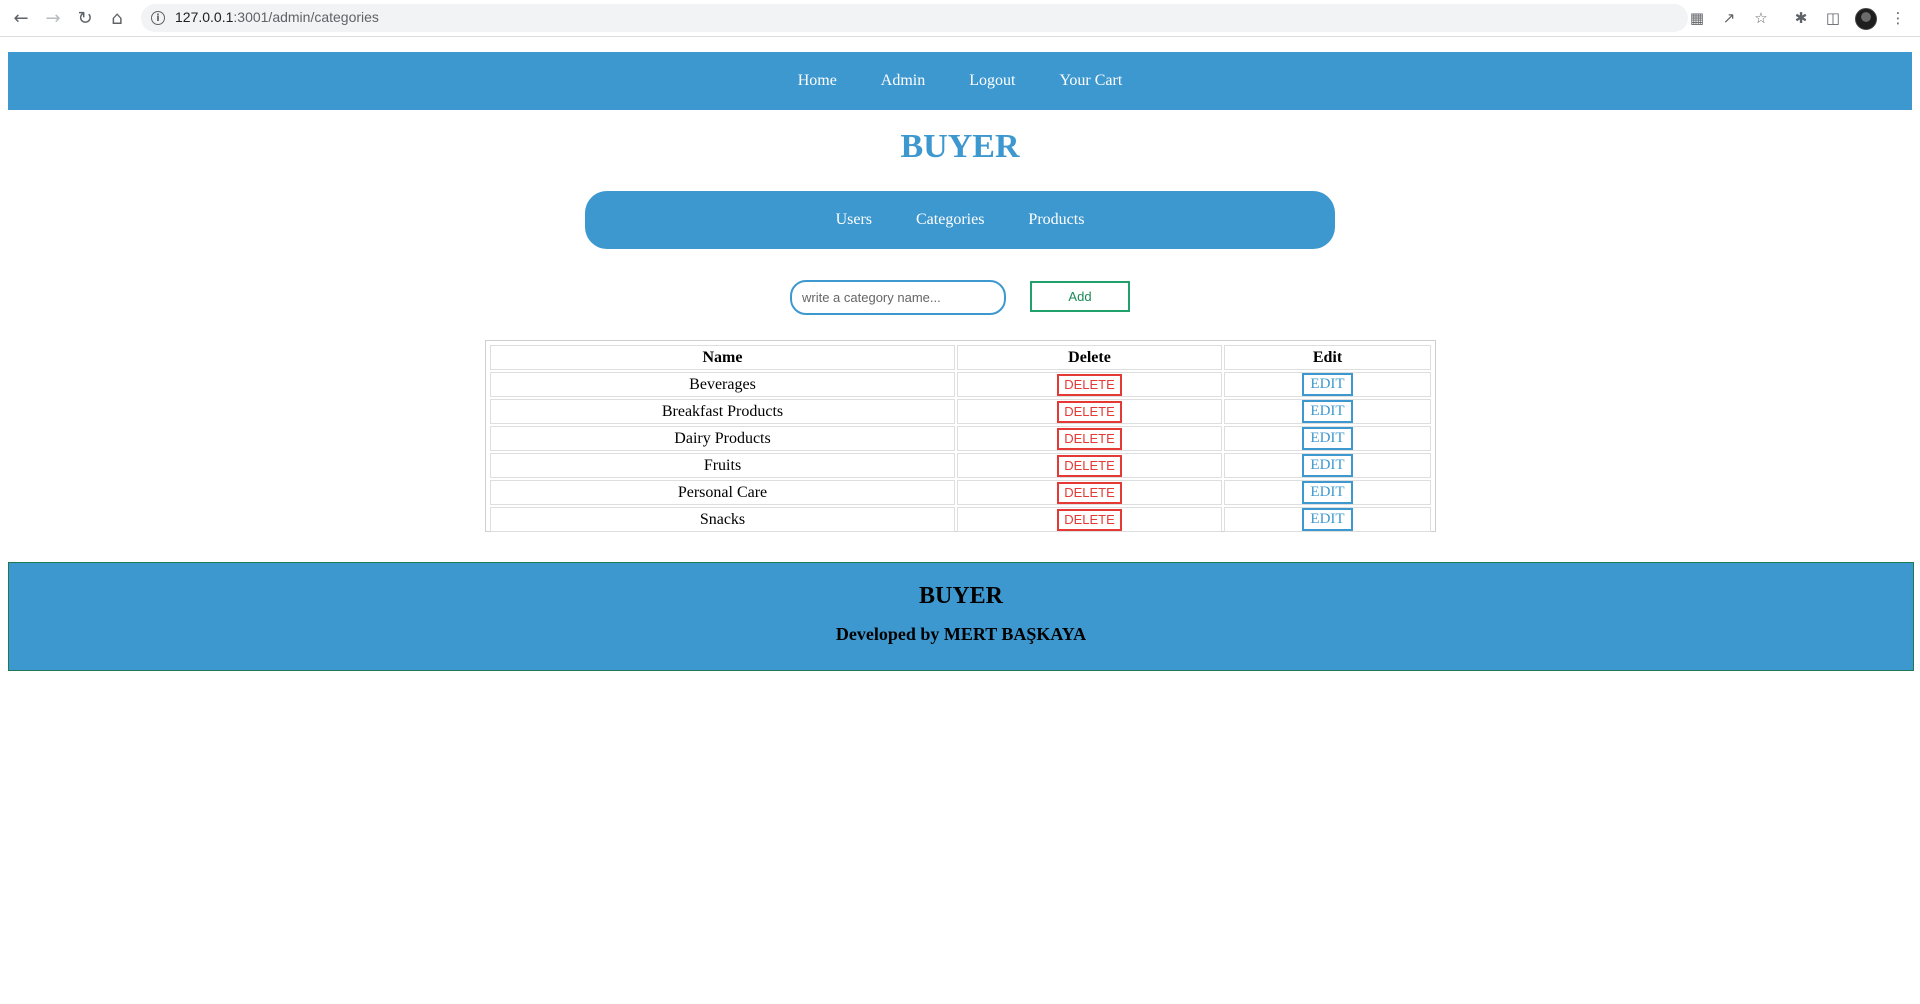 The image size is (1920, 1004). I want to click on profile-avatar, so click(1866, 19).